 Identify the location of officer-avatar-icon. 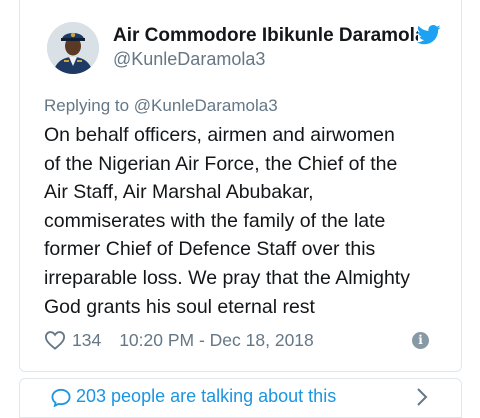
(73, 48).